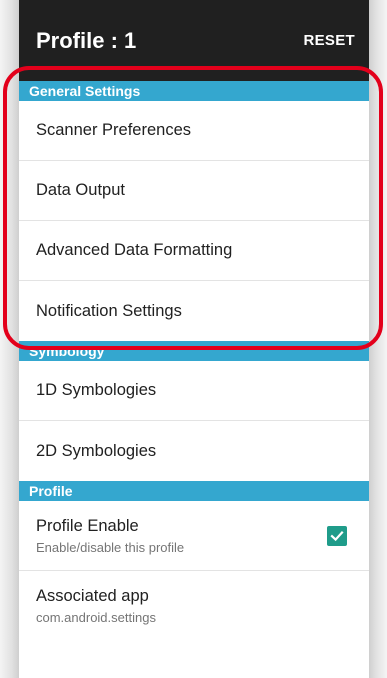 This screenshot has width=387, height=678. Describe the element at coordinates (194, 251) in the screenshot. I see `menu-item-advanced-data-formatting: Advanced Data Formatting` at that location.